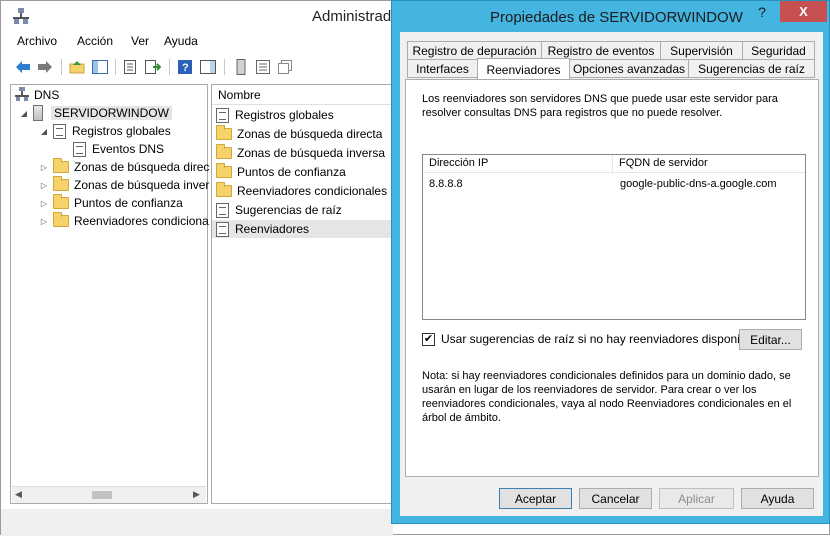  I want to click on list-item: Zonas de búsqueda inversa, so click(300, 153).